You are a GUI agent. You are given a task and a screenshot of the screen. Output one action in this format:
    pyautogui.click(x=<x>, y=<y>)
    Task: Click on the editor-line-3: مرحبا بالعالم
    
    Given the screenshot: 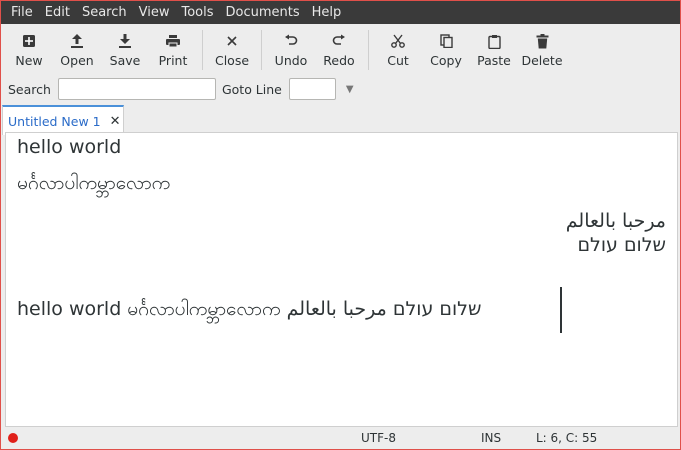 What is the action you would take?
    pyautogui.click(x=615, y=221)
    